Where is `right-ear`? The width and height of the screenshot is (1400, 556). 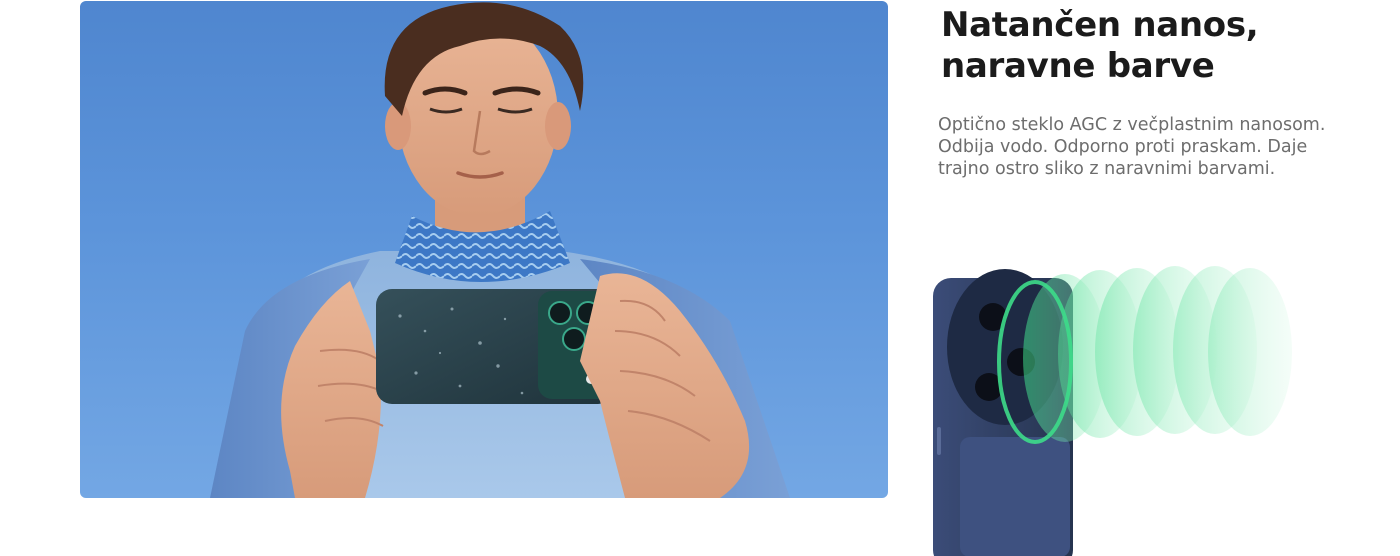 right-ear is located at coordinates (558, 126).